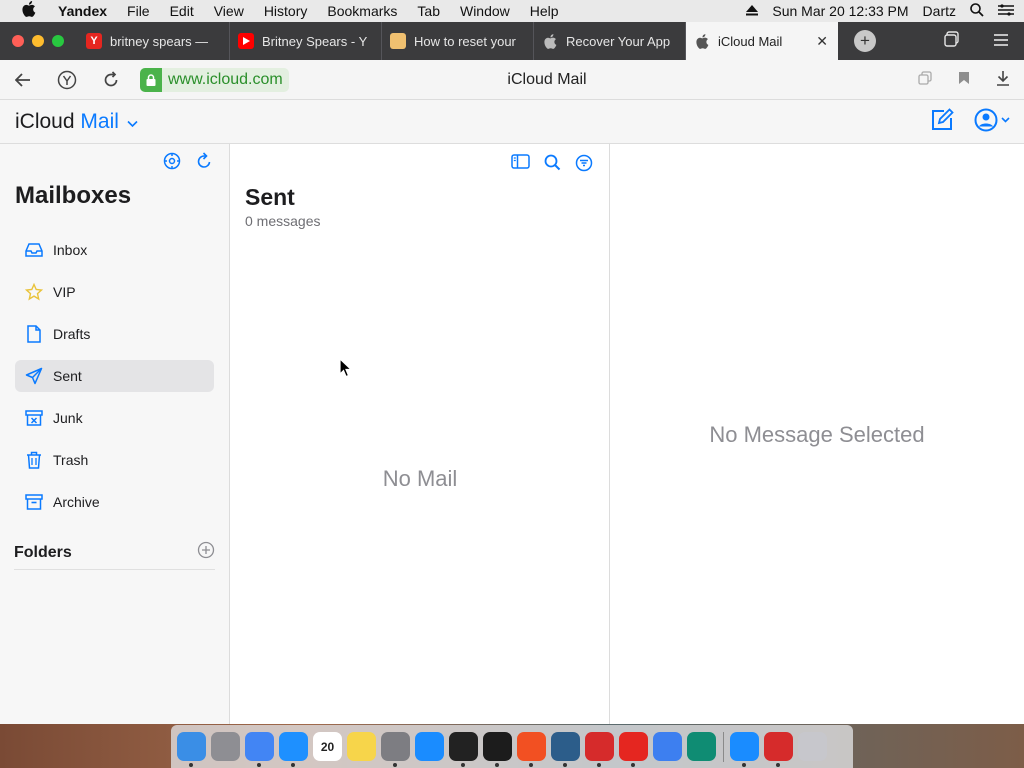 Image resolution: width=1024 pixels, height=768 pixels. I want to click on menu-view: View, so click(229, 11).